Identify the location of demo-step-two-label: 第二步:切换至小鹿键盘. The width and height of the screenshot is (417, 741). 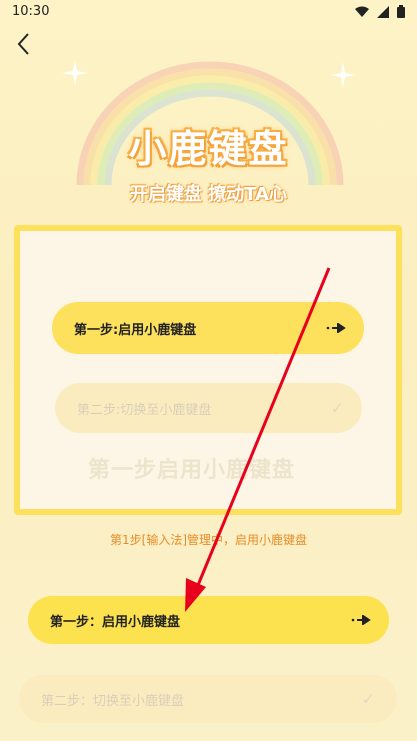
(144, 410).